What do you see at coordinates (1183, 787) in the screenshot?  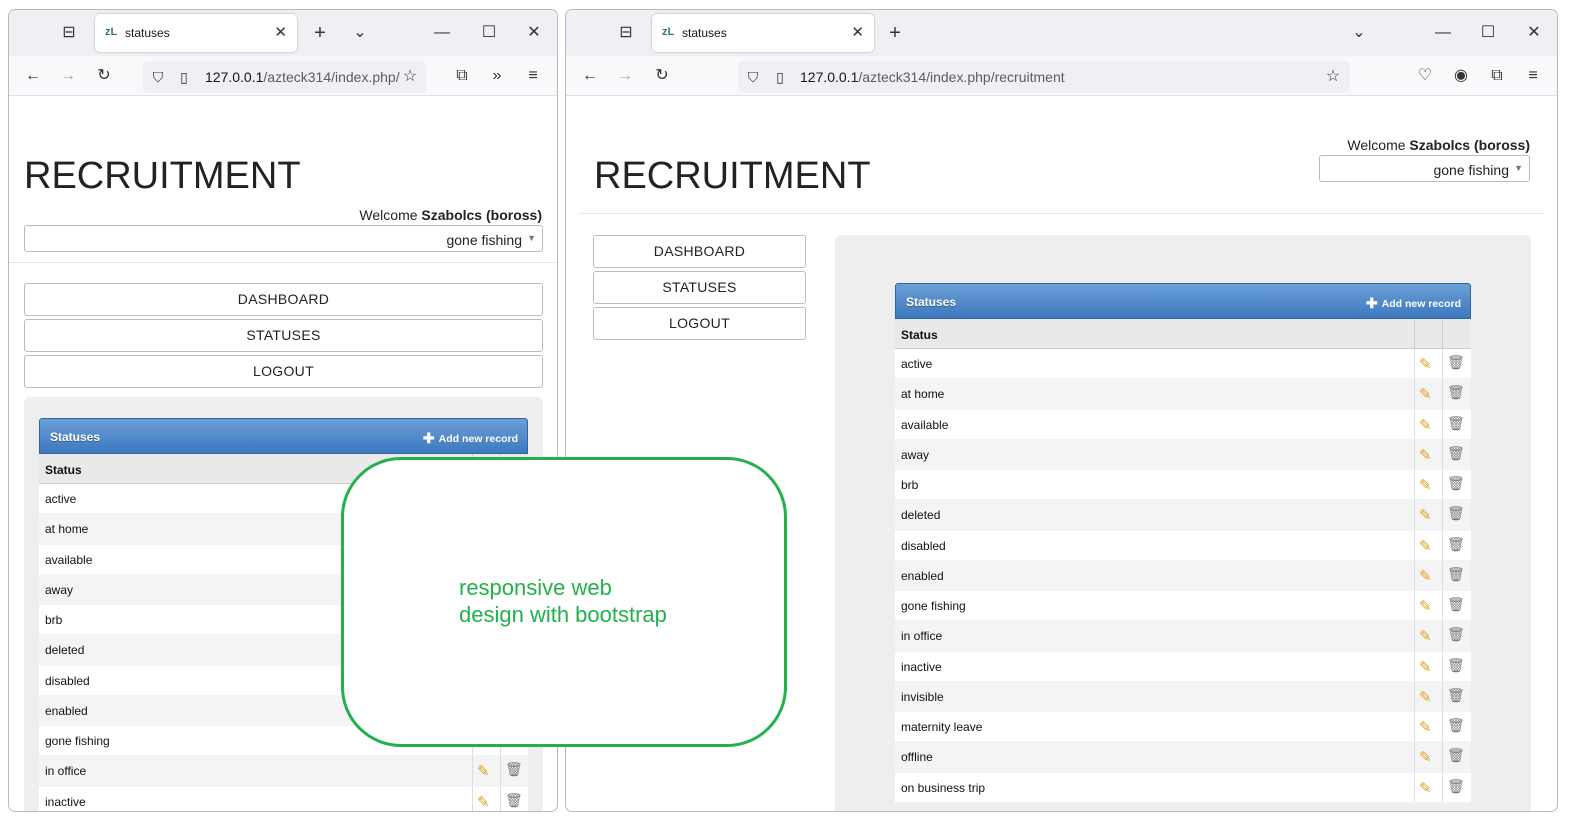 I see `table-row: on business trip ✎ 🗑` at bounding box center [1183, 787].